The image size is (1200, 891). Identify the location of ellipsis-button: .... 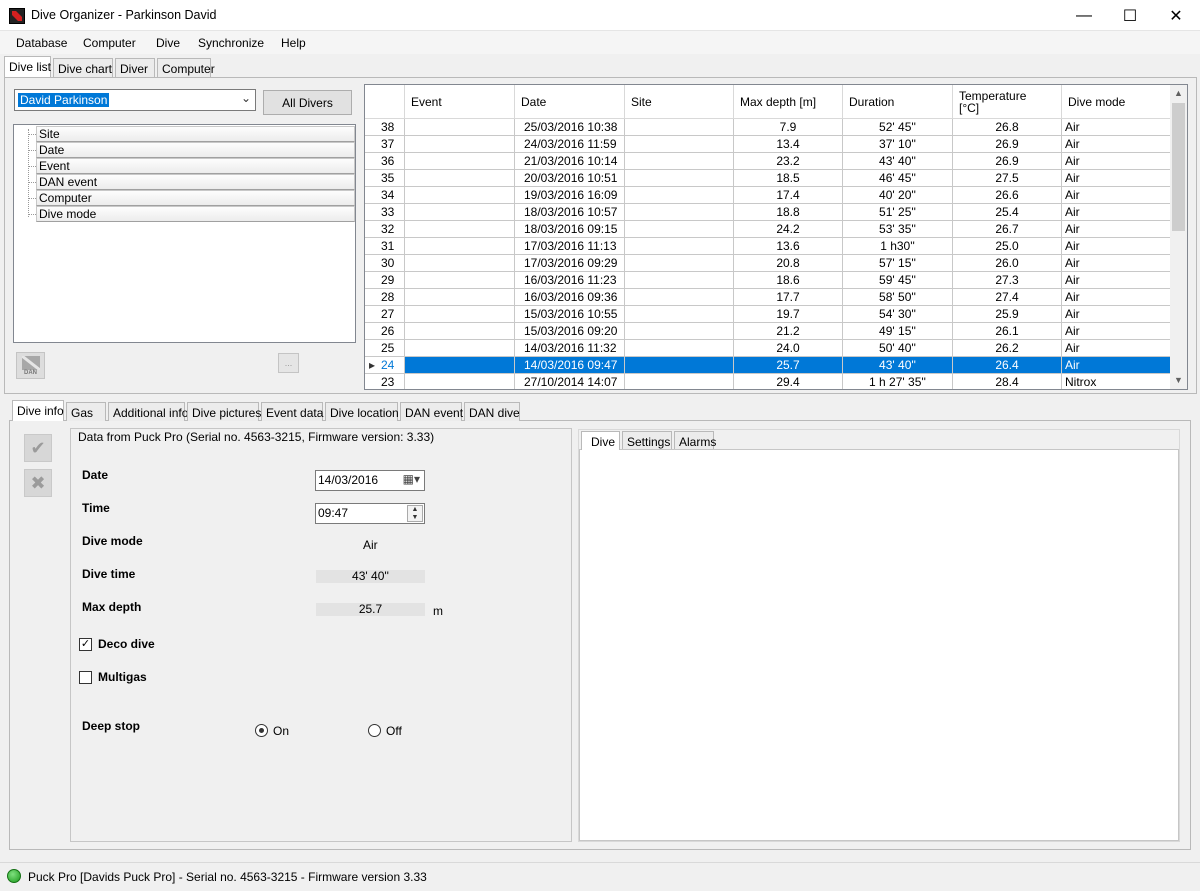
(288, 363).